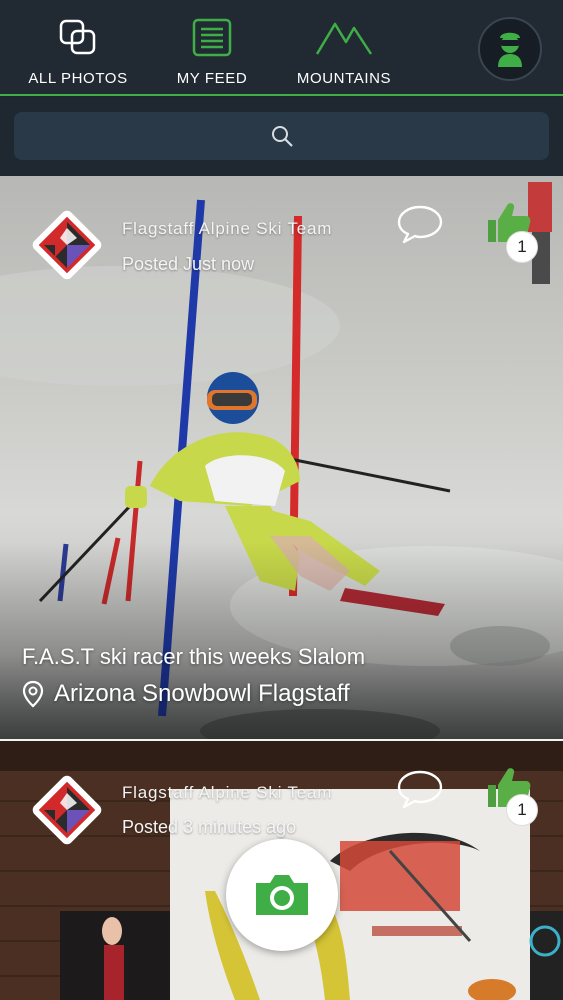 The image size is (563, 1000). What do you see at coordinates (209, 827) in the screenshot?
I see `posted-time: Posted 3 minutes ago` at bounding box center [209, 827].